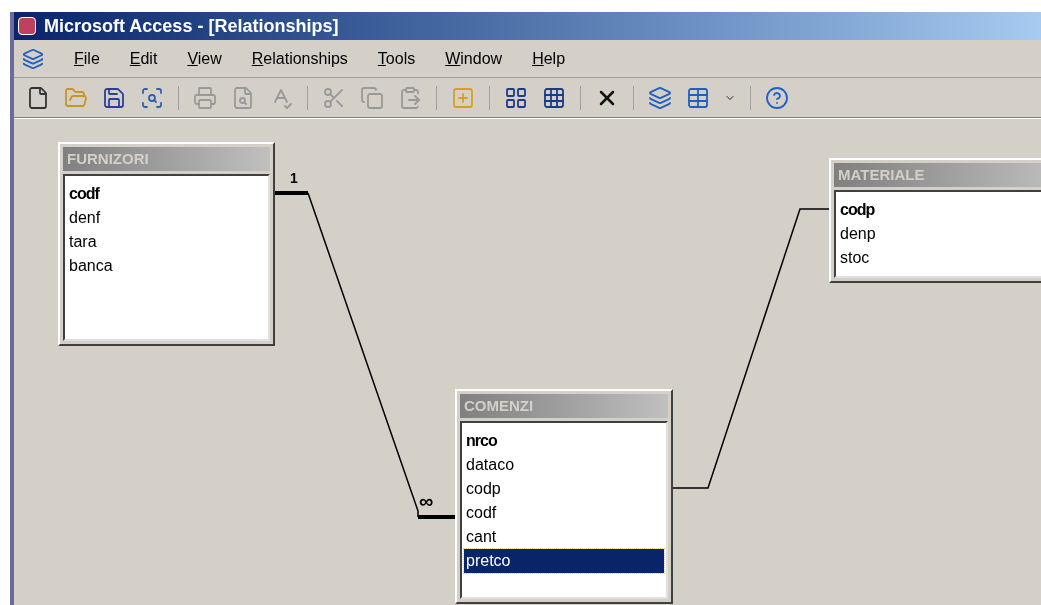  What do you see at coordinates (166, 266) in the screenshot?
I see `field-item: banca` at bounding box center [166, 266].